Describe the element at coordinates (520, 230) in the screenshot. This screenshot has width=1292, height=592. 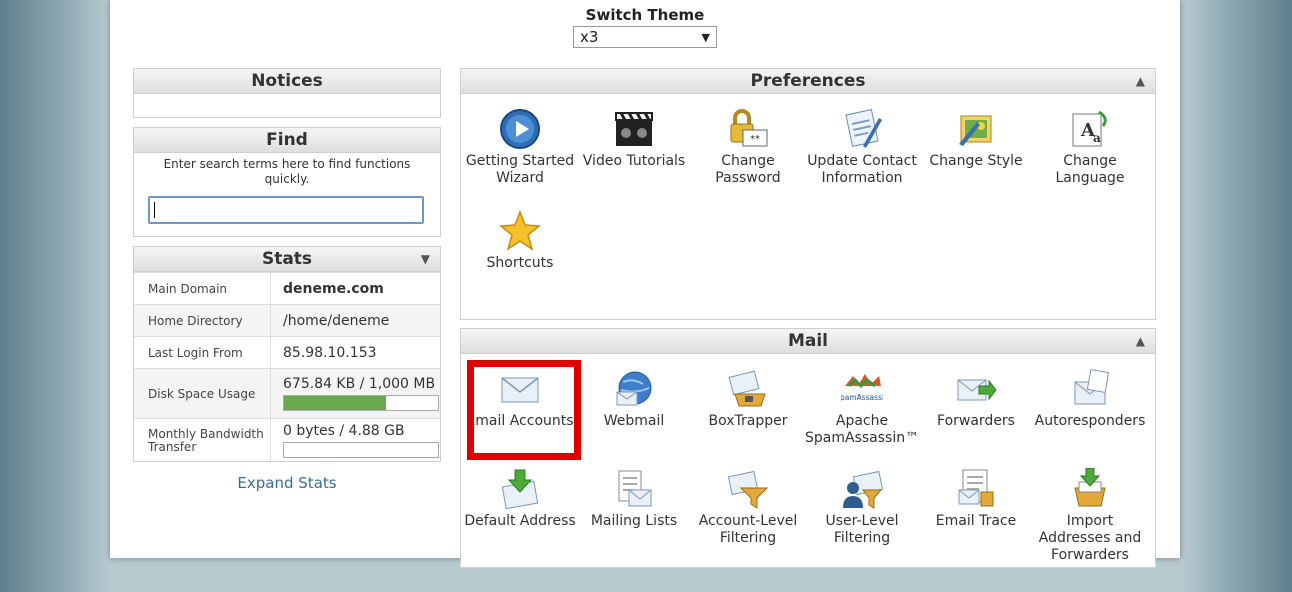
I see `shortcuts-icon` at that location.